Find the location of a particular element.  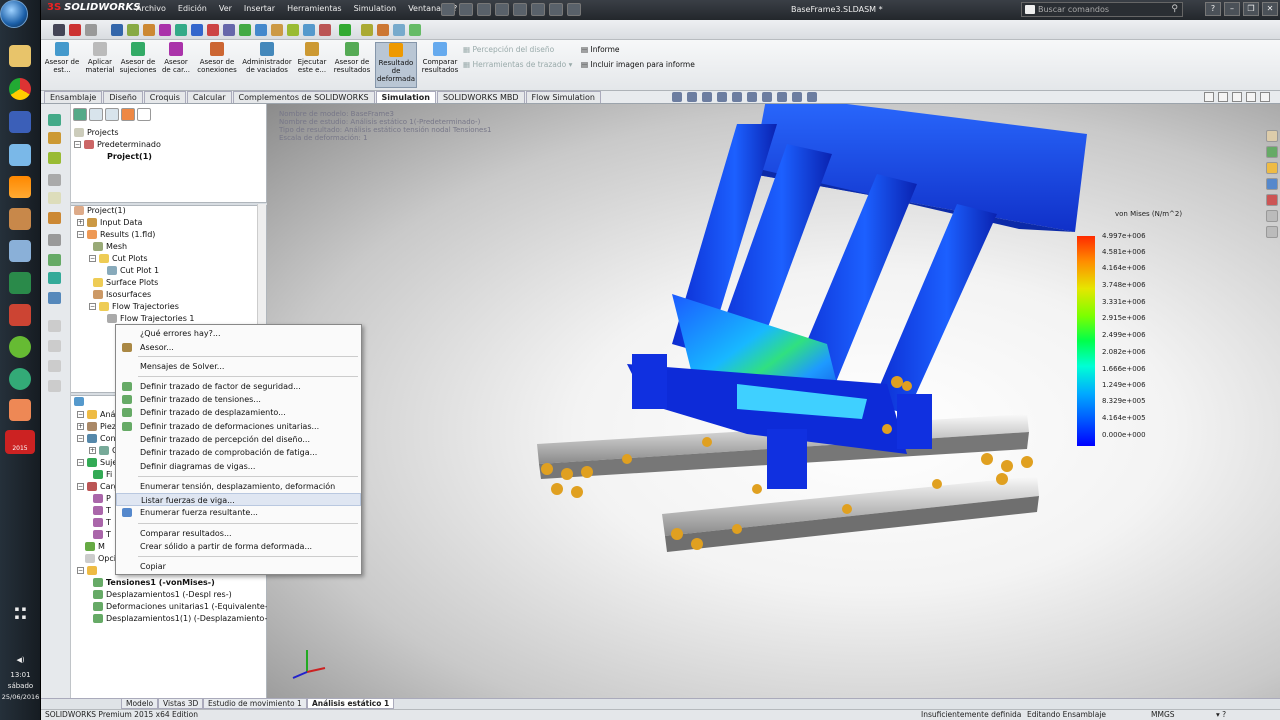

tree-node-carga-t2: T is located at coordinates (102, 522).